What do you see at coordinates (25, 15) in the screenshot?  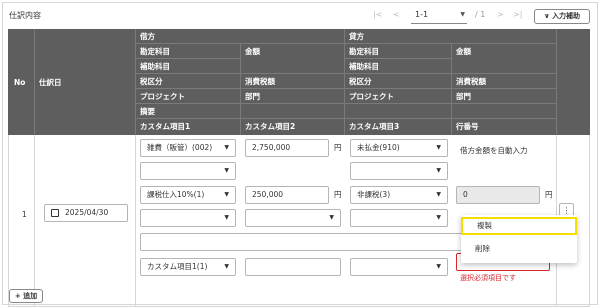 I see `panel-title: 仕訳内容` at bounding box center [25, 15].